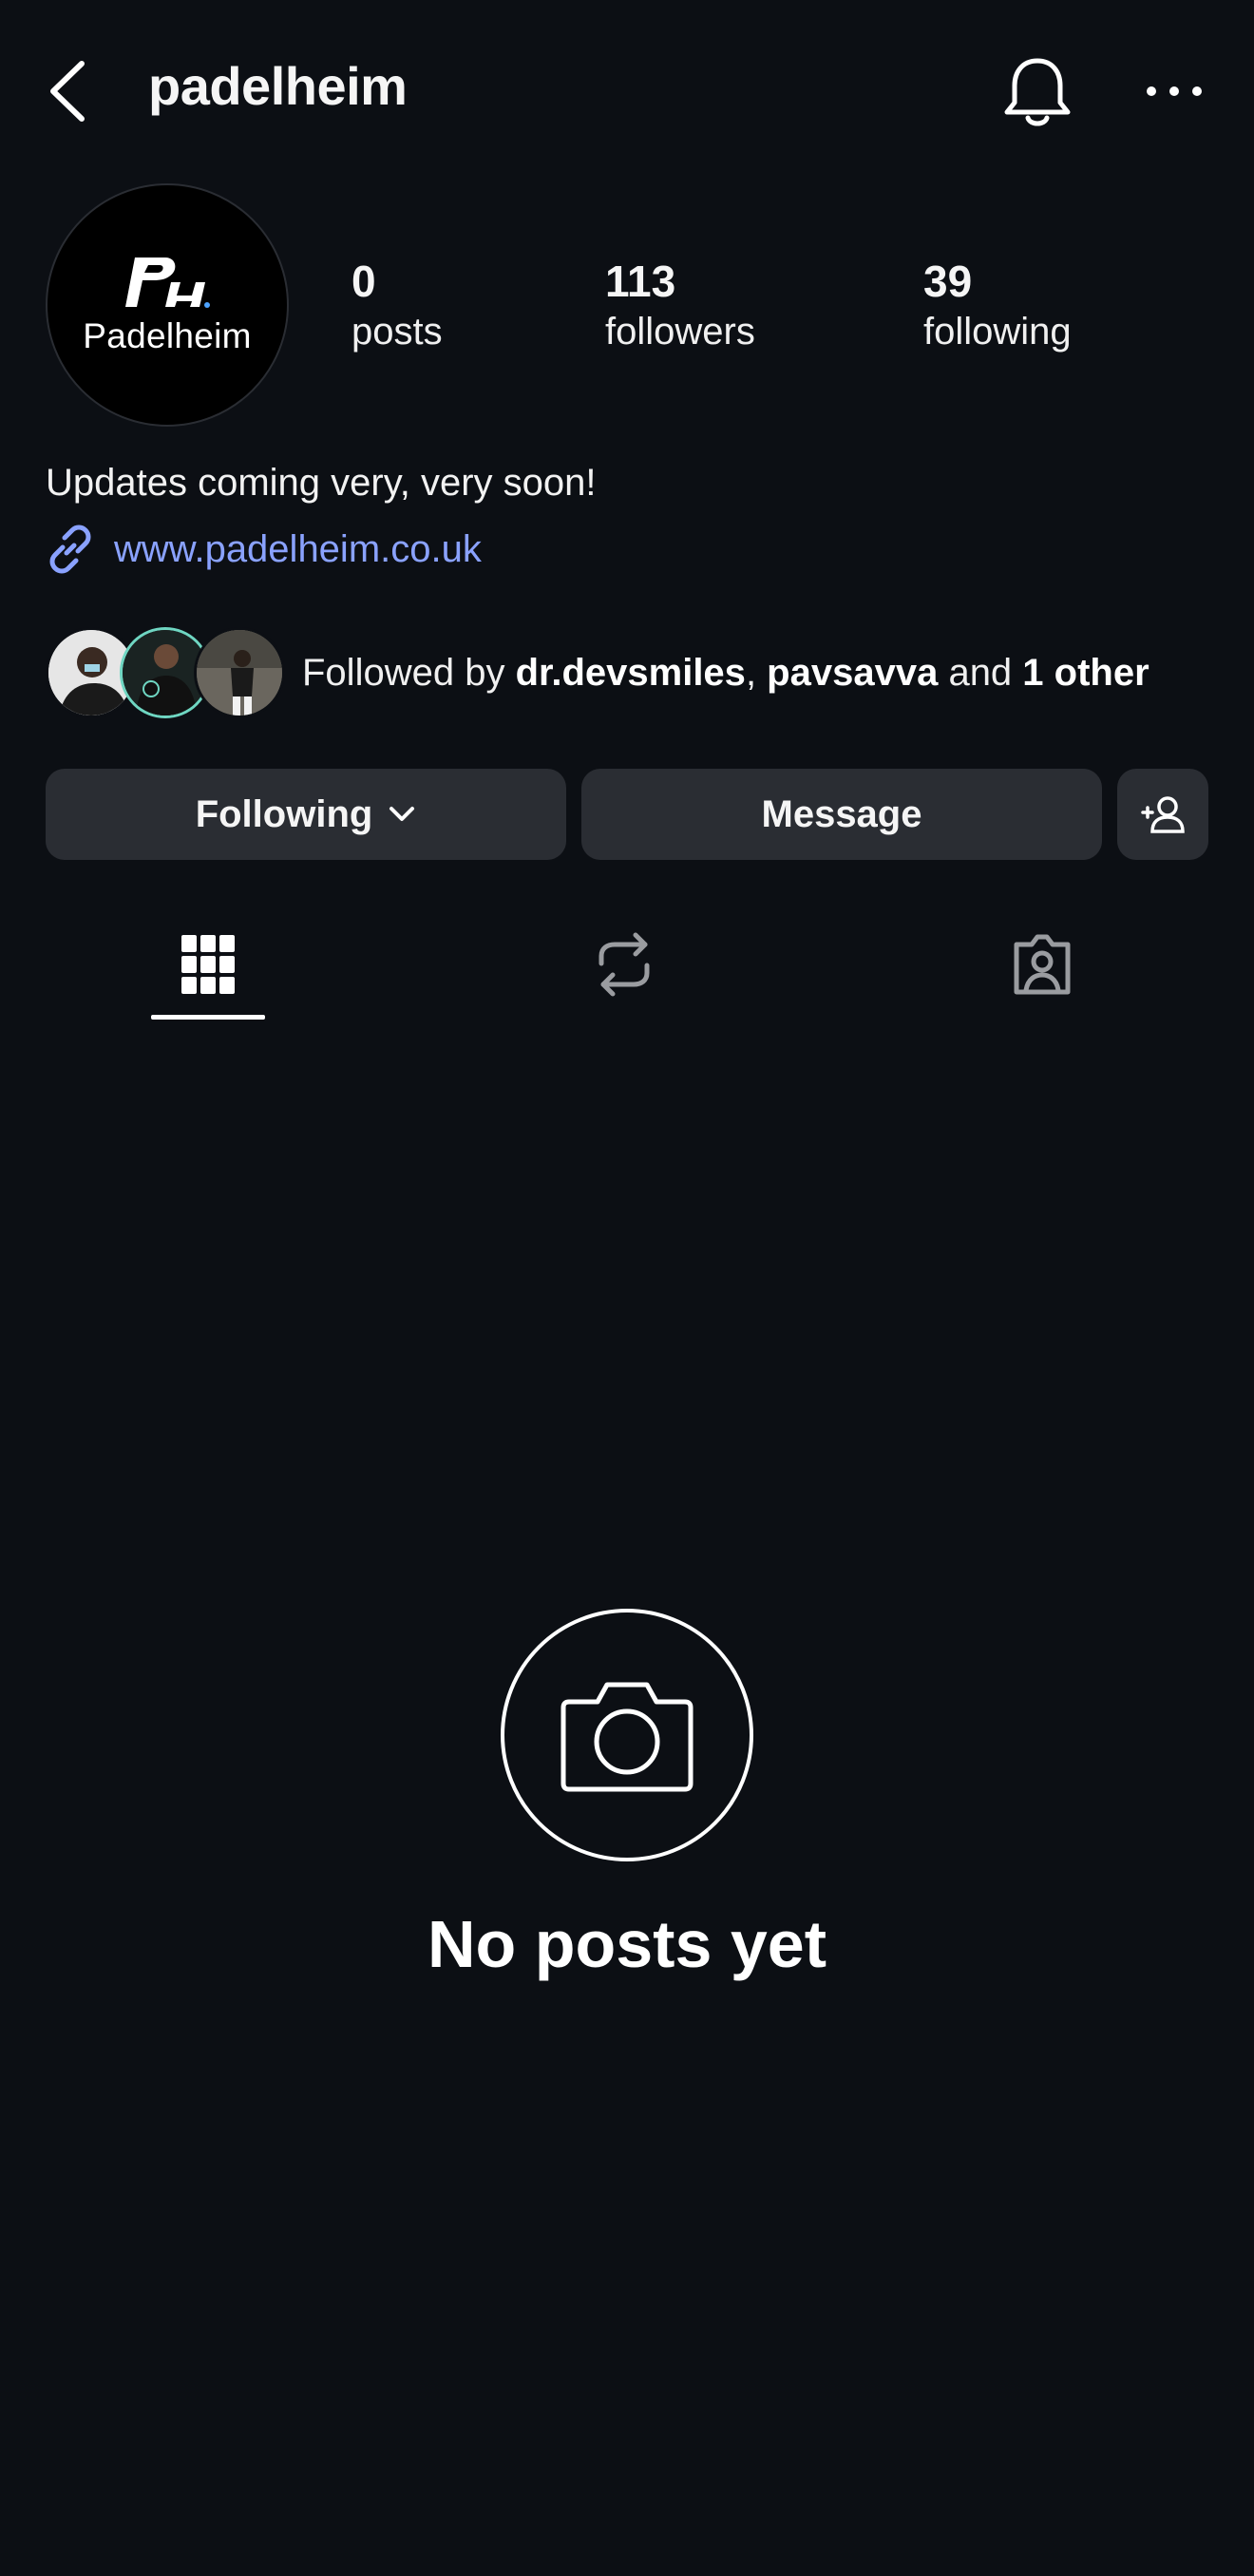 This screenshot has width=1254, height=2576. What do you see at coordinates (640, 281) in the screenshot?
I see `followers-count-value: 113` at bounding box center [640, 281].